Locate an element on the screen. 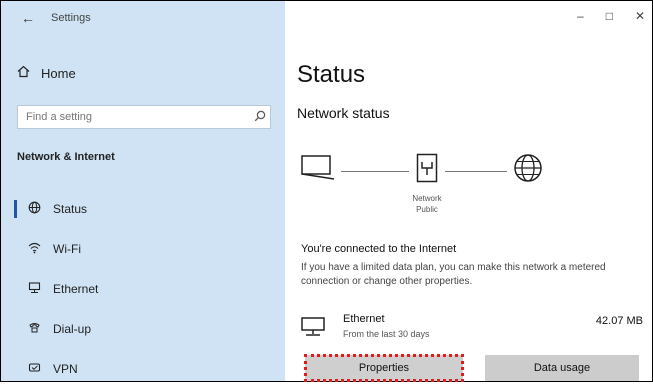 The image size is (653, 389). network-label: Network Public is located at coordinates (427, 204).